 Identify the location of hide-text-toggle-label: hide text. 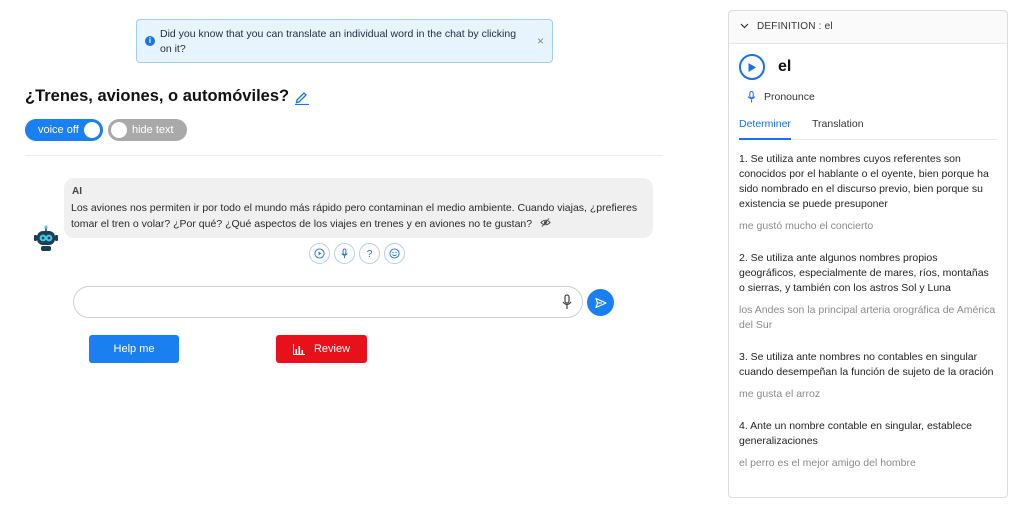
(153, 130).